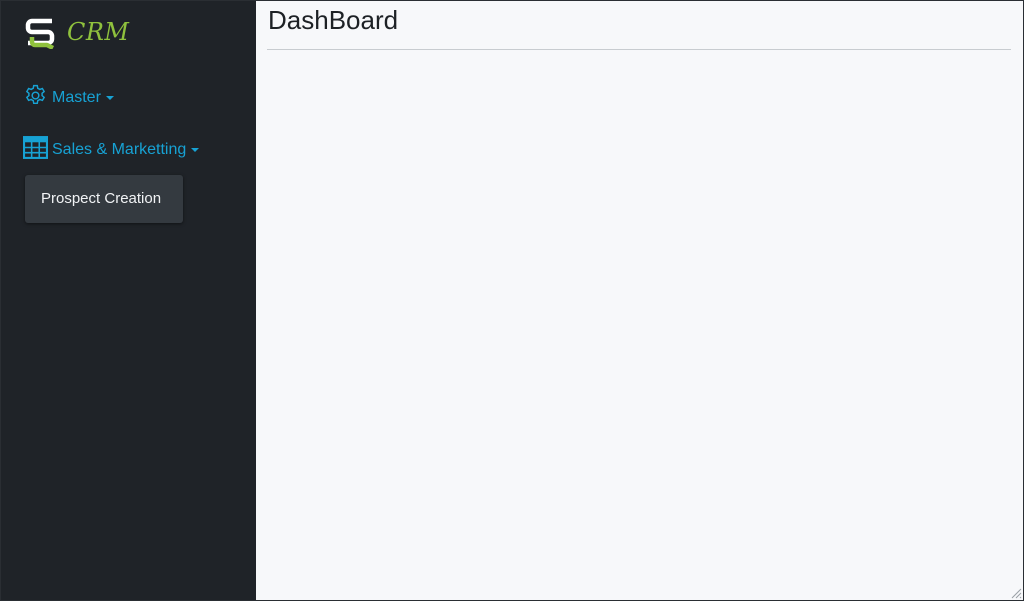 This screenshot has width=1024, height=601. Describe the element at coordinates (40, 33) in the screenshot. I see `brand-logo-icon` at that location.